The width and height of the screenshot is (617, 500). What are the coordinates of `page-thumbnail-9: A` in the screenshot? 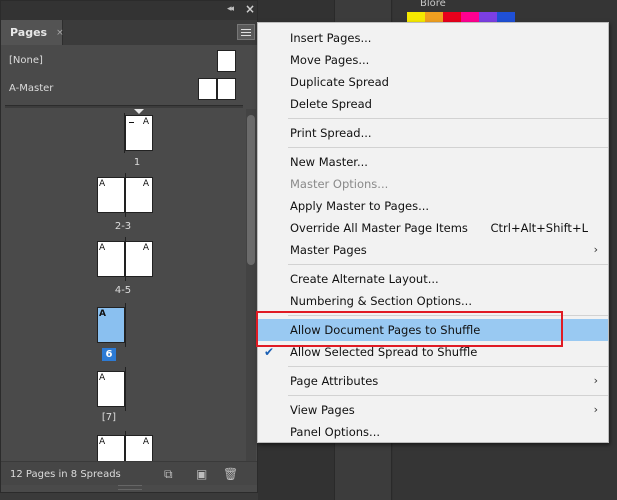 It's located at (139, 448).